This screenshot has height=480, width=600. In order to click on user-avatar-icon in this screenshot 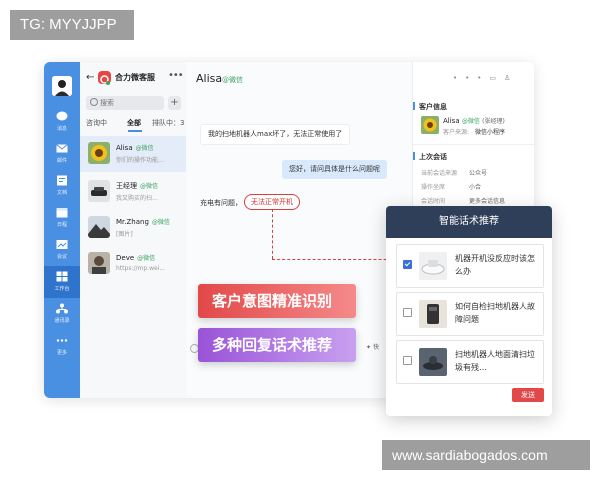, I will do `click(62, 86)`.